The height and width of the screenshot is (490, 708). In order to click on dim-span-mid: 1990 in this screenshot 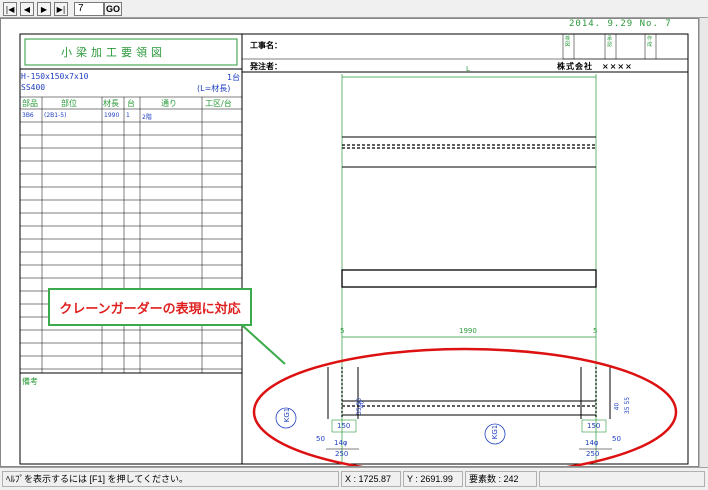, I will do `click(468, 331)`.